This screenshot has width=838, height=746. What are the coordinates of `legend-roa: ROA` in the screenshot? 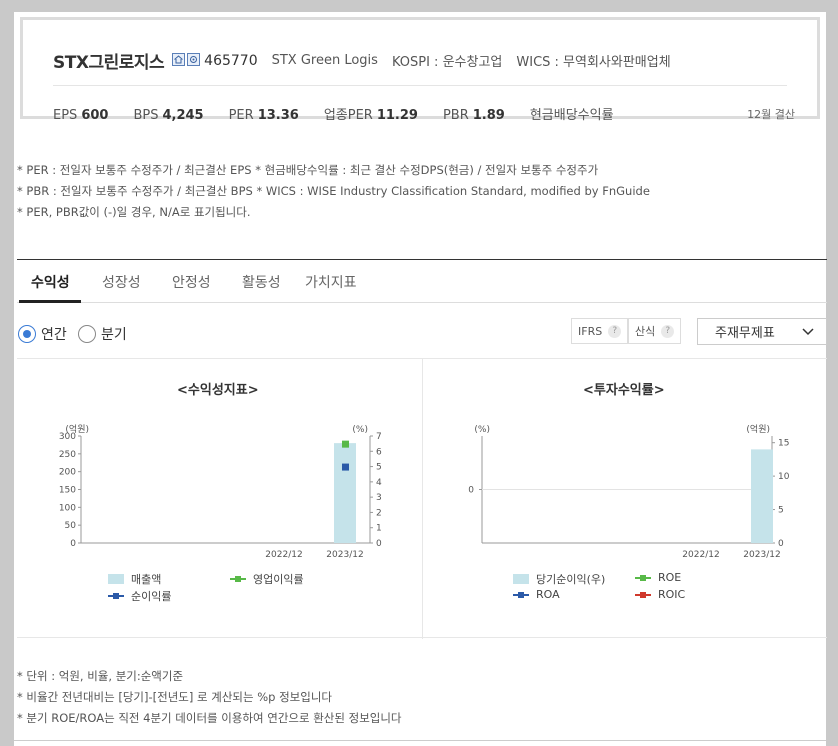 It's located at (536, 594).